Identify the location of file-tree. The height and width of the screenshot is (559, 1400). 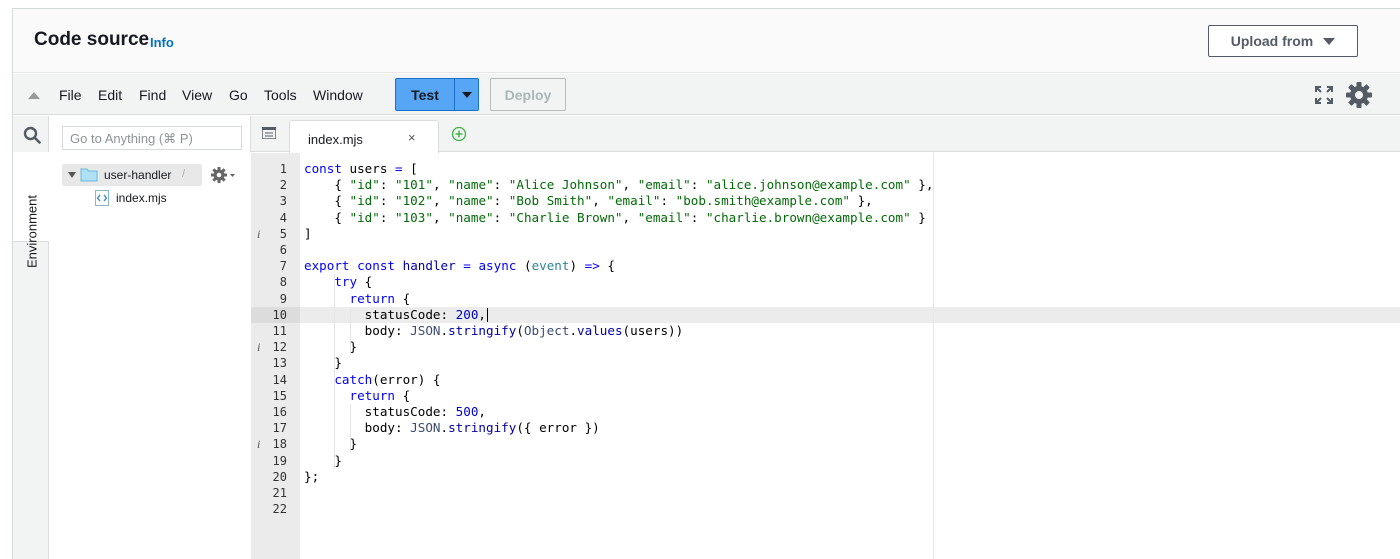
(150, 355).